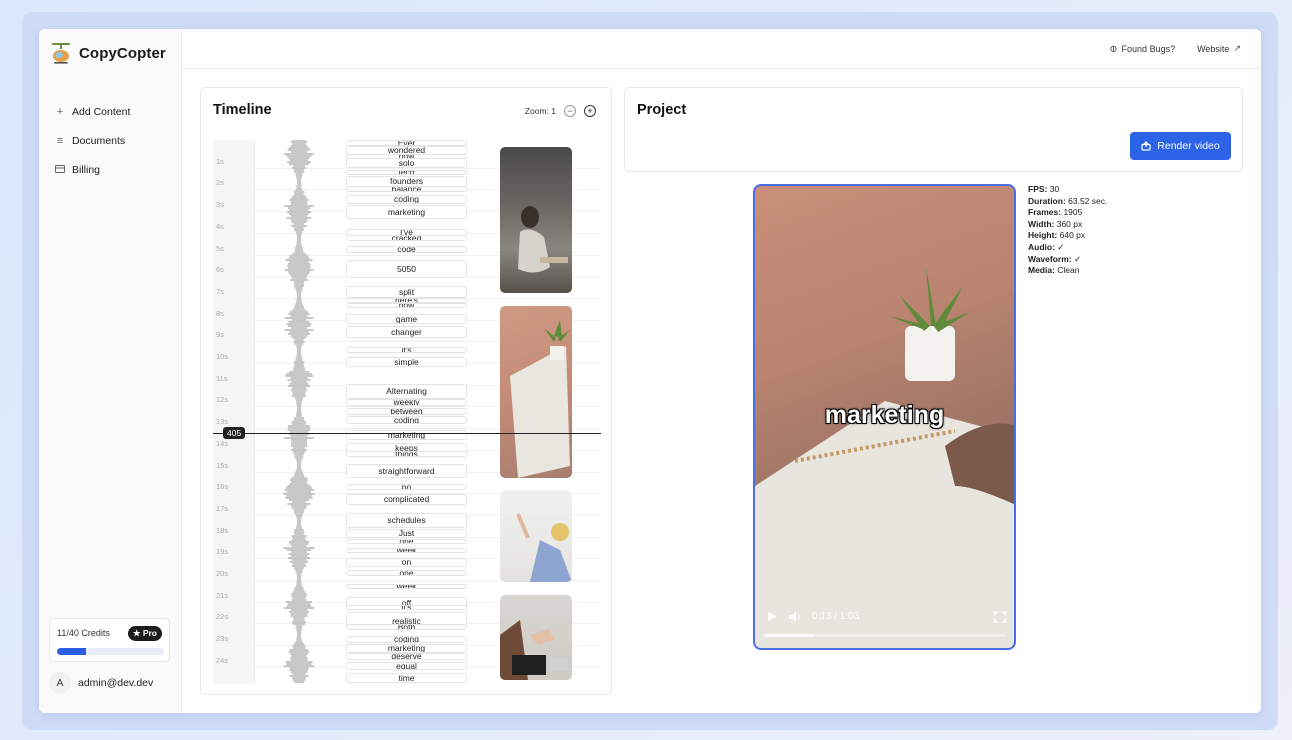  What do you see at coordinates (122, 53) in the screenshot?
I see `brand-name: CopyCopter` at bounding box center [122, 53].